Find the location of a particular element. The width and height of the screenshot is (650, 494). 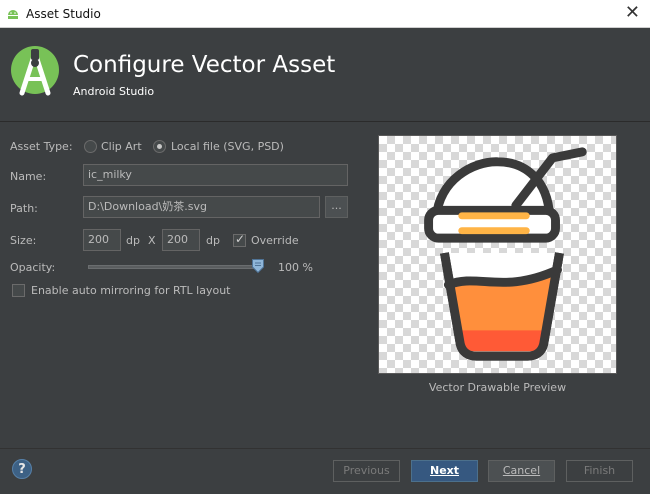

size-separator: X is located at coordinates (152, 240).